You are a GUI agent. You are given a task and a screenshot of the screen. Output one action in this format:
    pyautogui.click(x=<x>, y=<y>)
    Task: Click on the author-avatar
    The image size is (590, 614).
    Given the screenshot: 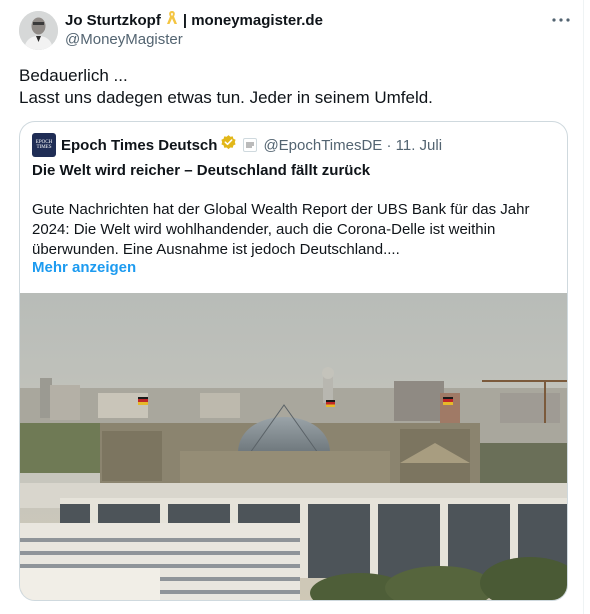 What is the action you would take?
    pyautogui.click(x=38, y=30)
    